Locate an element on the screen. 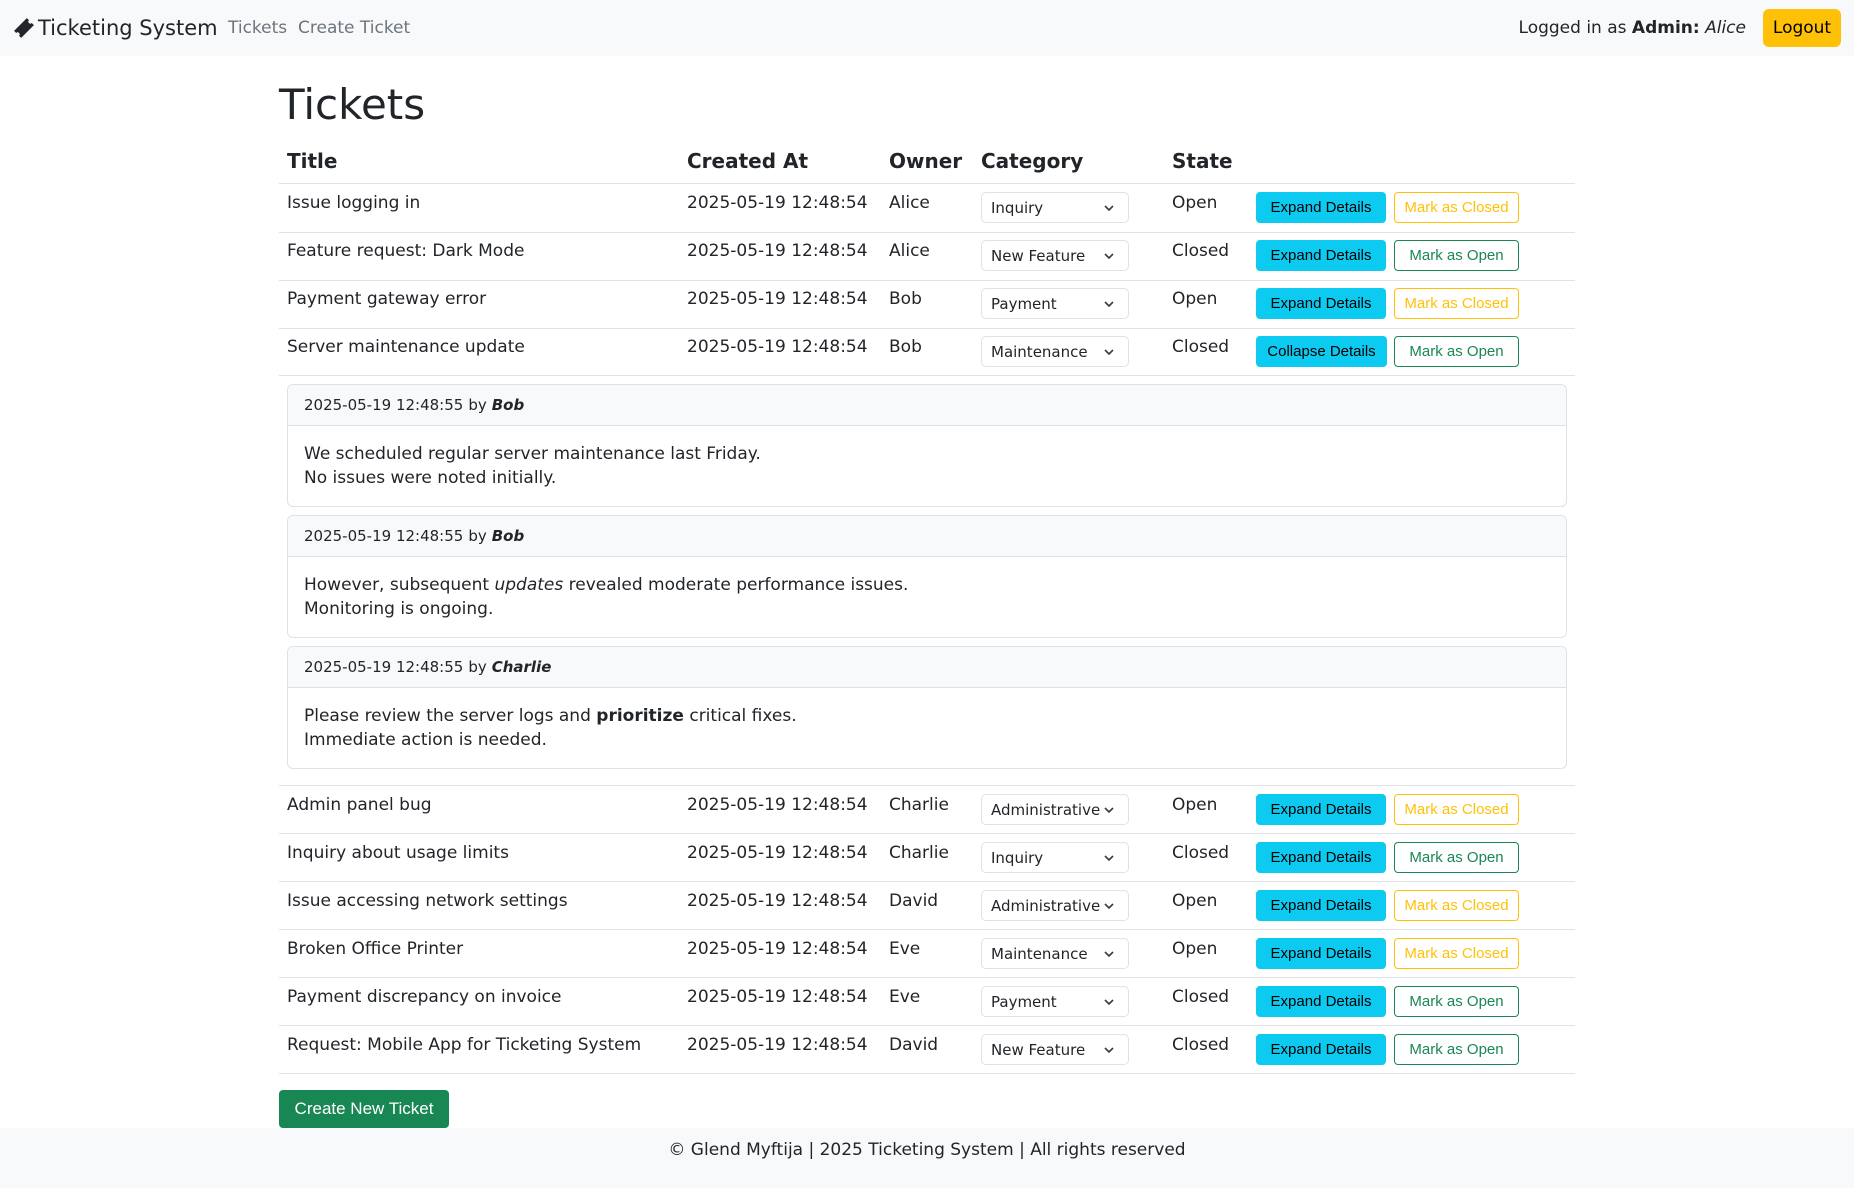 The image size is (1854, 1188). ticket-owner: Eve is located at coordinates (905, 997).